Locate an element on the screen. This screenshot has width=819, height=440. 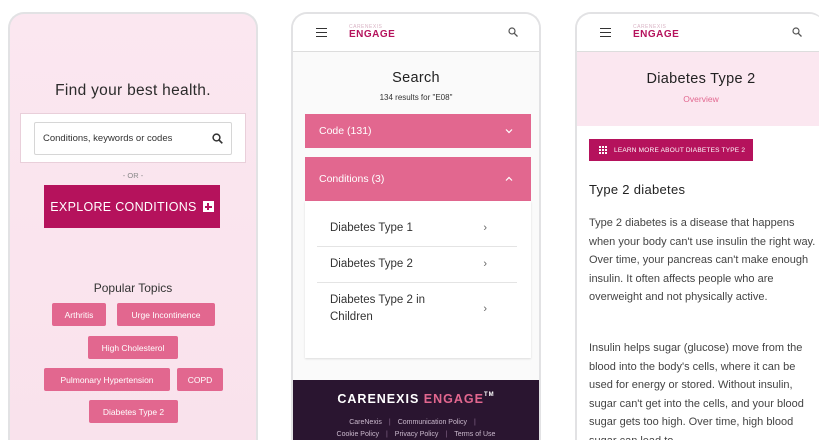
grid-icon is located at coordinates (603, 150).